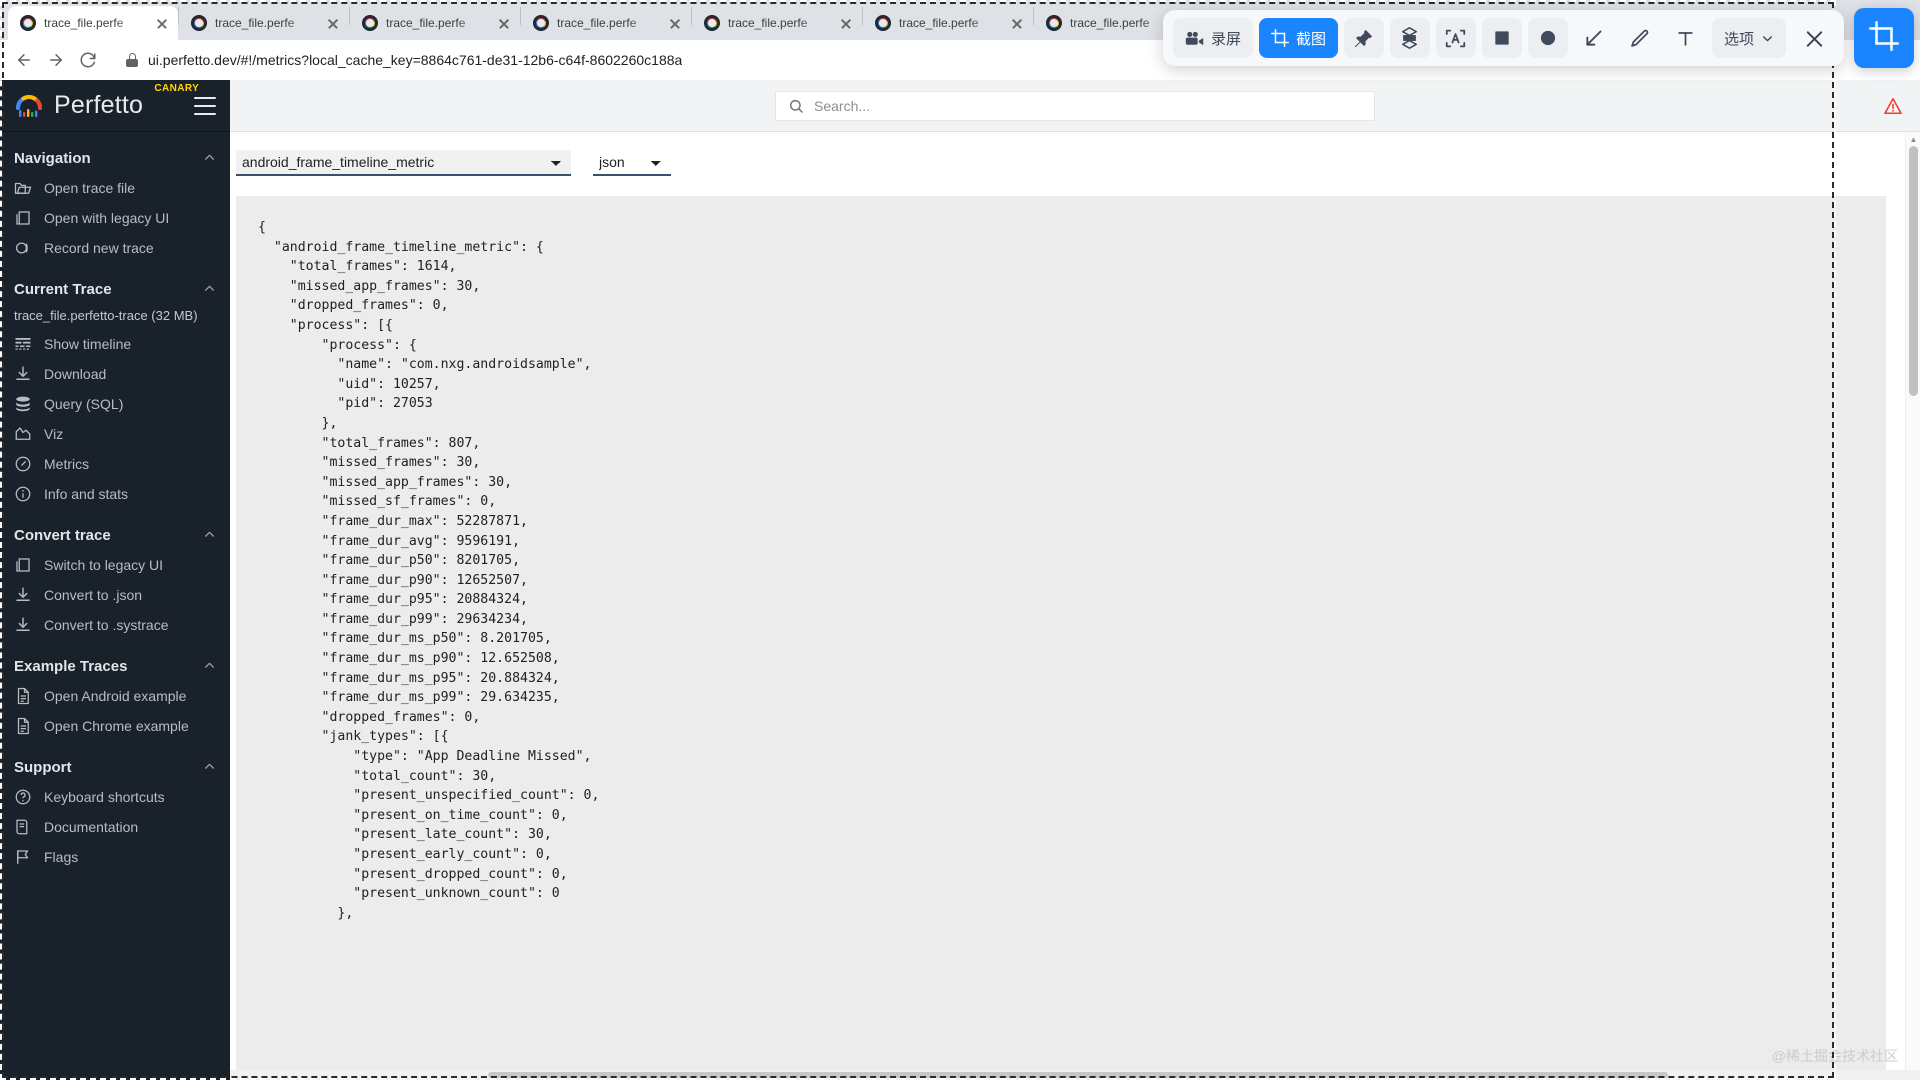  Describe the element at coordinates (115, 857) in the screenshot. I see `sidebar-item-flags: Flags` at that location.